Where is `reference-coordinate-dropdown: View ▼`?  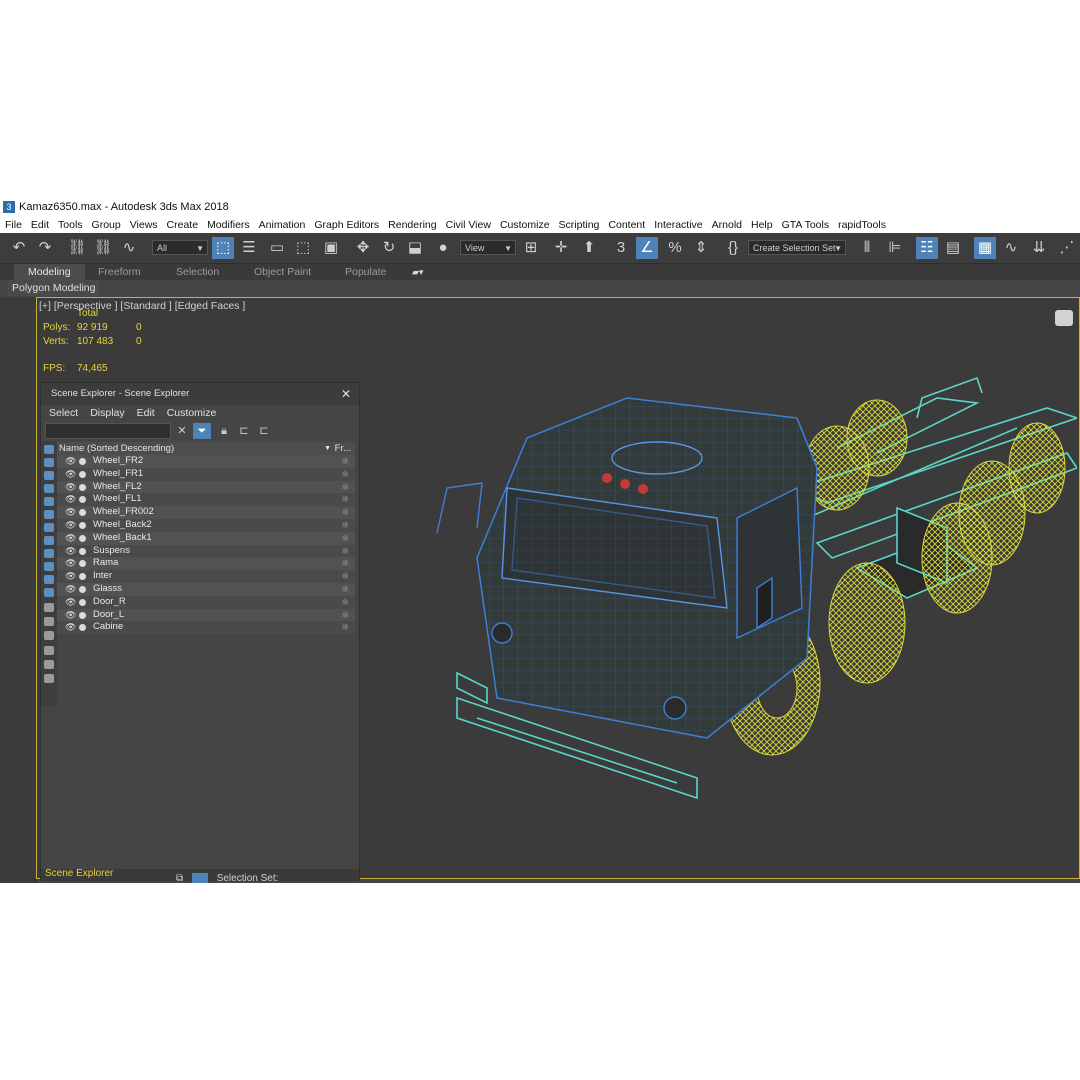 reference-coordinate-dropdown: View ▼ is located at coordinates (488, 247).